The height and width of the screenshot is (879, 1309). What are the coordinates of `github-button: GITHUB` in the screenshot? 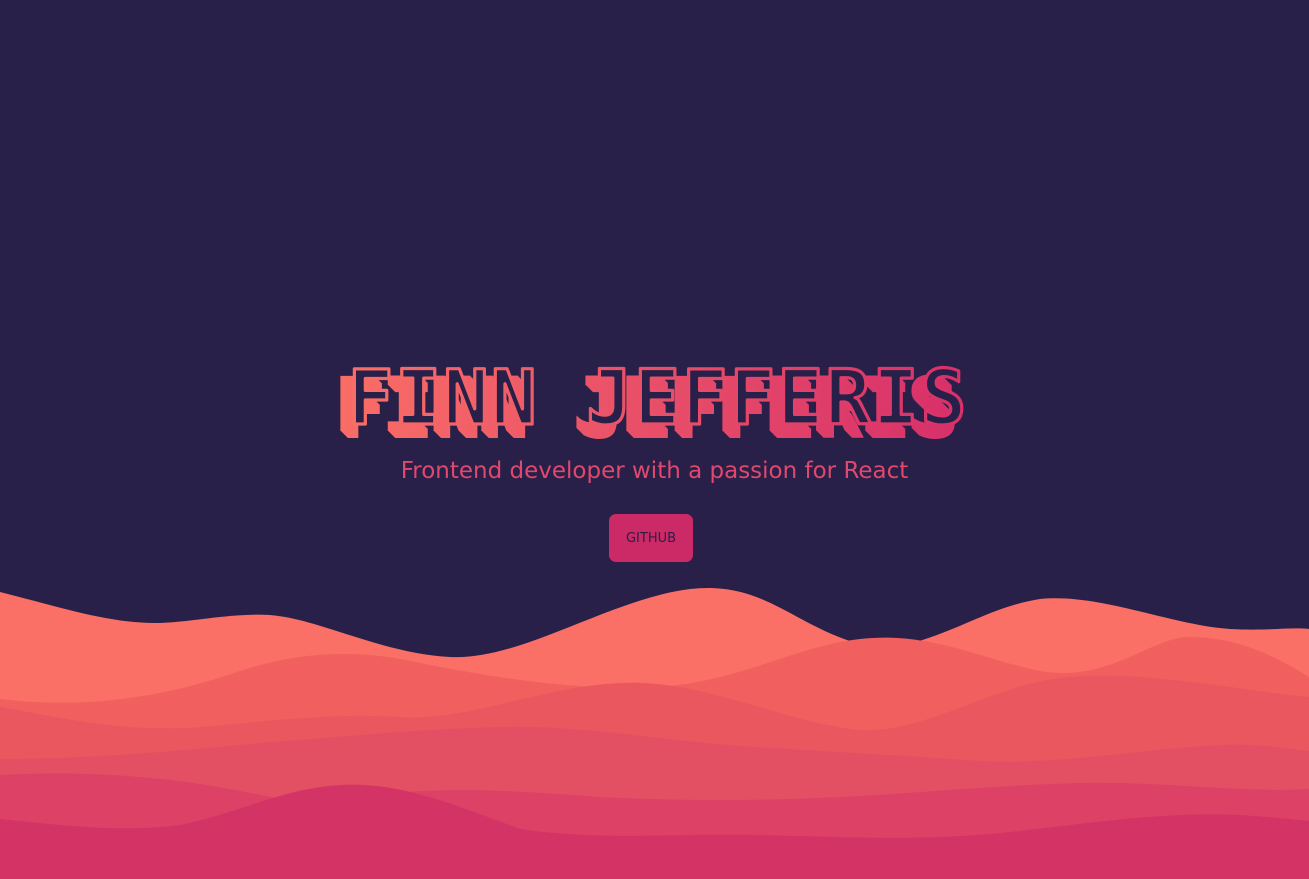 It's located at (651, 538).